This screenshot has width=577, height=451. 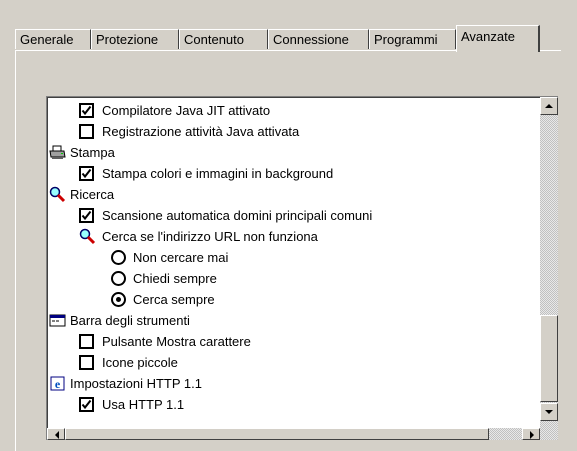 I want to click on svg-text: e, so click(x=58, y=384).